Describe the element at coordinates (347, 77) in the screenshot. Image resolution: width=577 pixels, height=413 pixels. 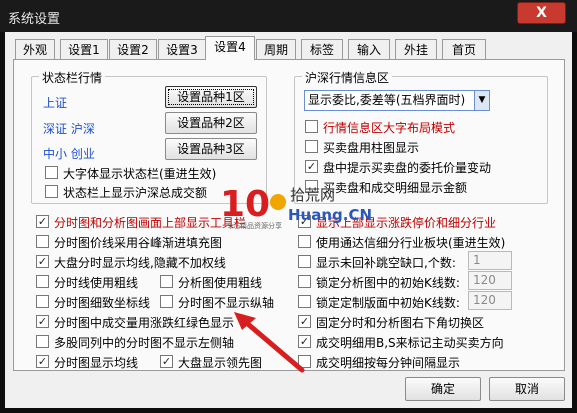
I see `hs-group-title: 沪深行情信息区` at that location.